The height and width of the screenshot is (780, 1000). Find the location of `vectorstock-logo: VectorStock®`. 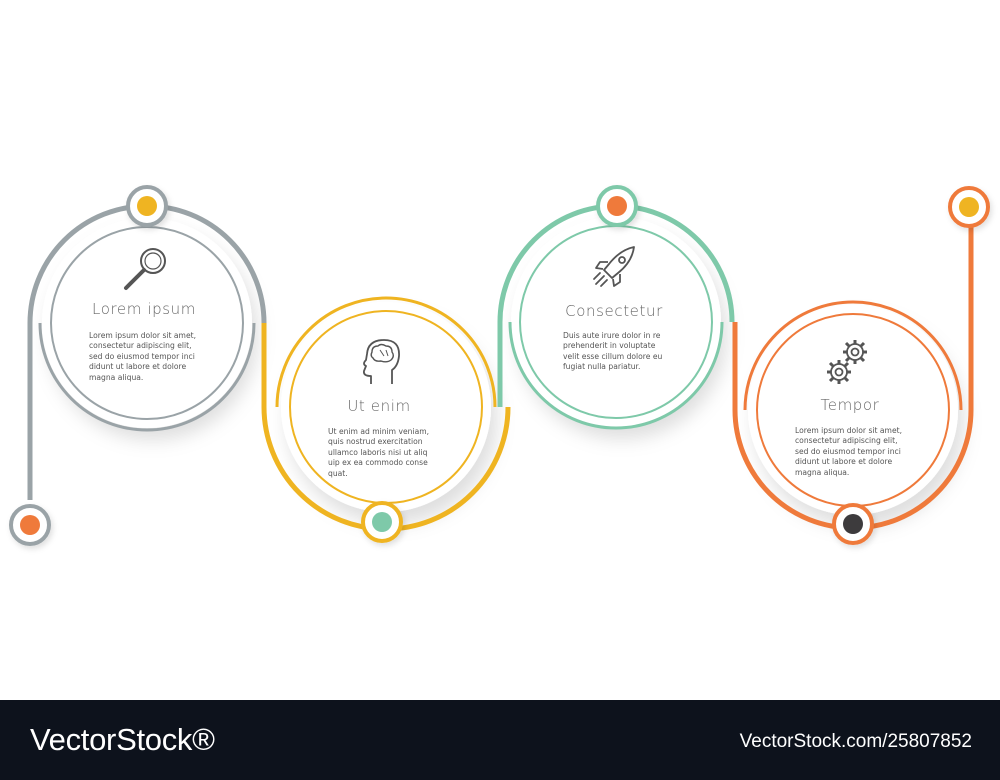

vectorstock-logo: VectorStock® is located at coordinates (122, 739).